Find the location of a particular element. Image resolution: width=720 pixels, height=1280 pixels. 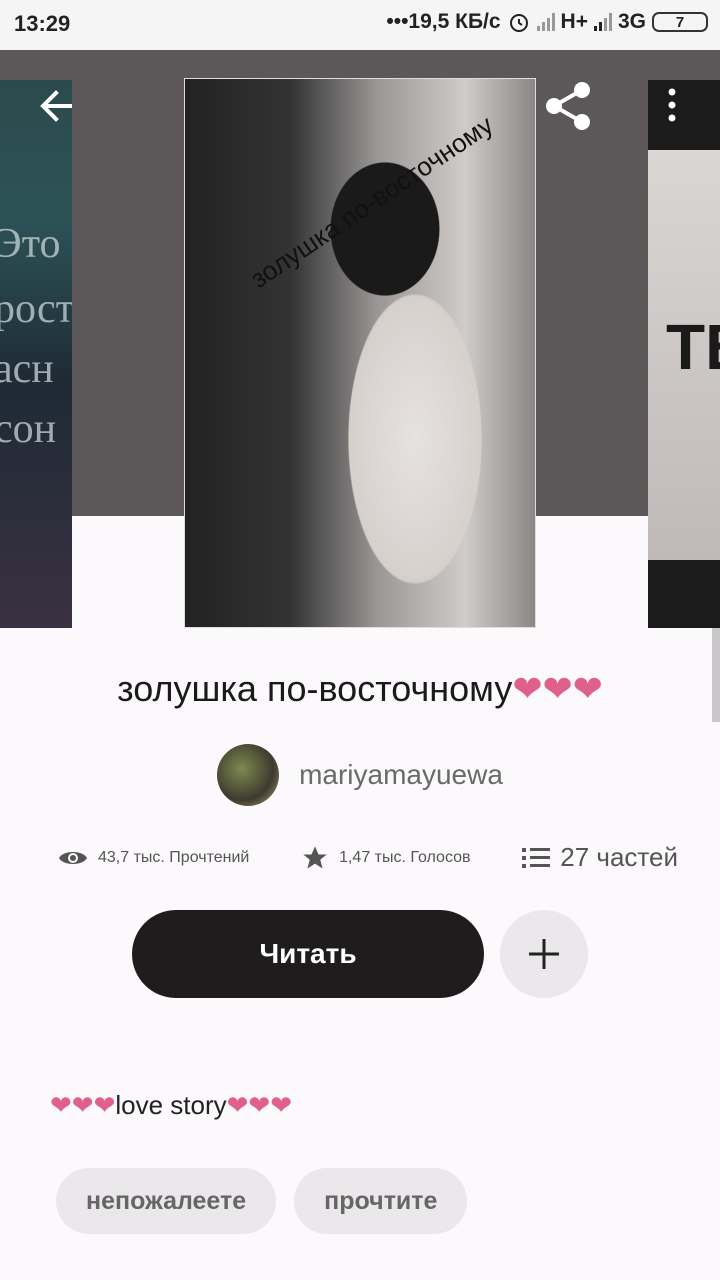

network-type-2: 3G is located at coordinates (631, 21).